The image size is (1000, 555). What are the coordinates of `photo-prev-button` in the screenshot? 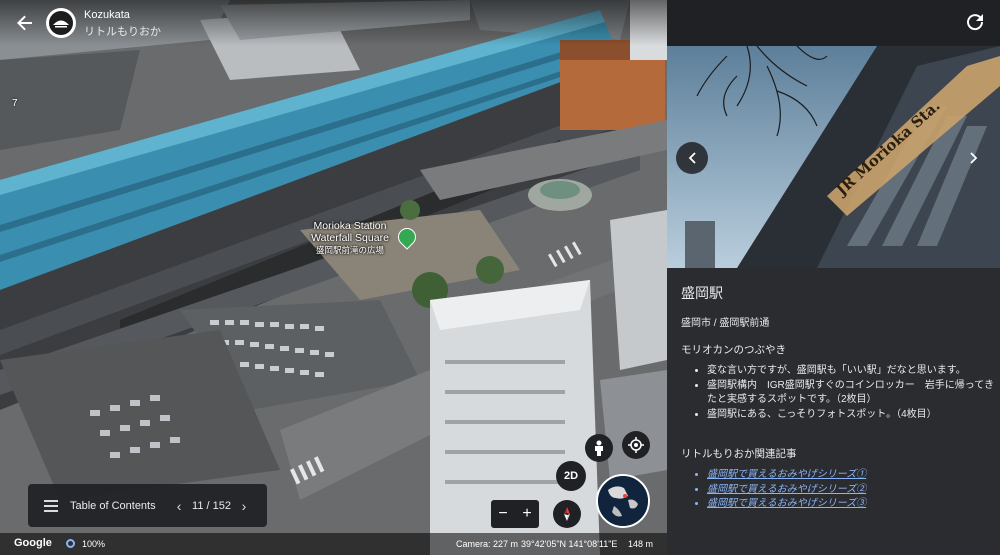 It's located at (692, 158).